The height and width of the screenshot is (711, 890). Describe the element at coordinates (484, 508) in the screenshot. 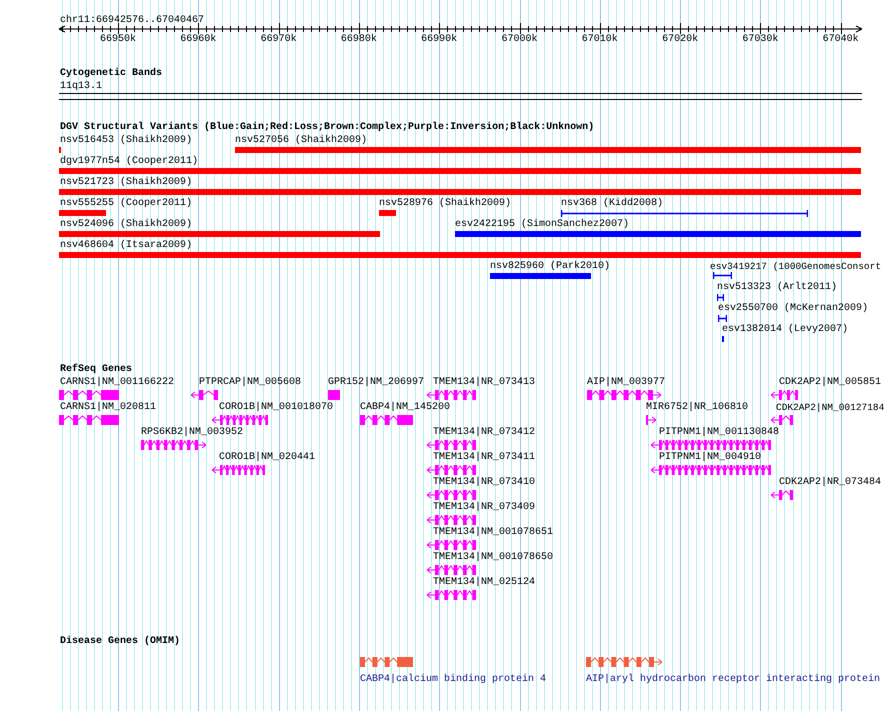

I see `gene-label: TMEM134|NR_073409` at that location.